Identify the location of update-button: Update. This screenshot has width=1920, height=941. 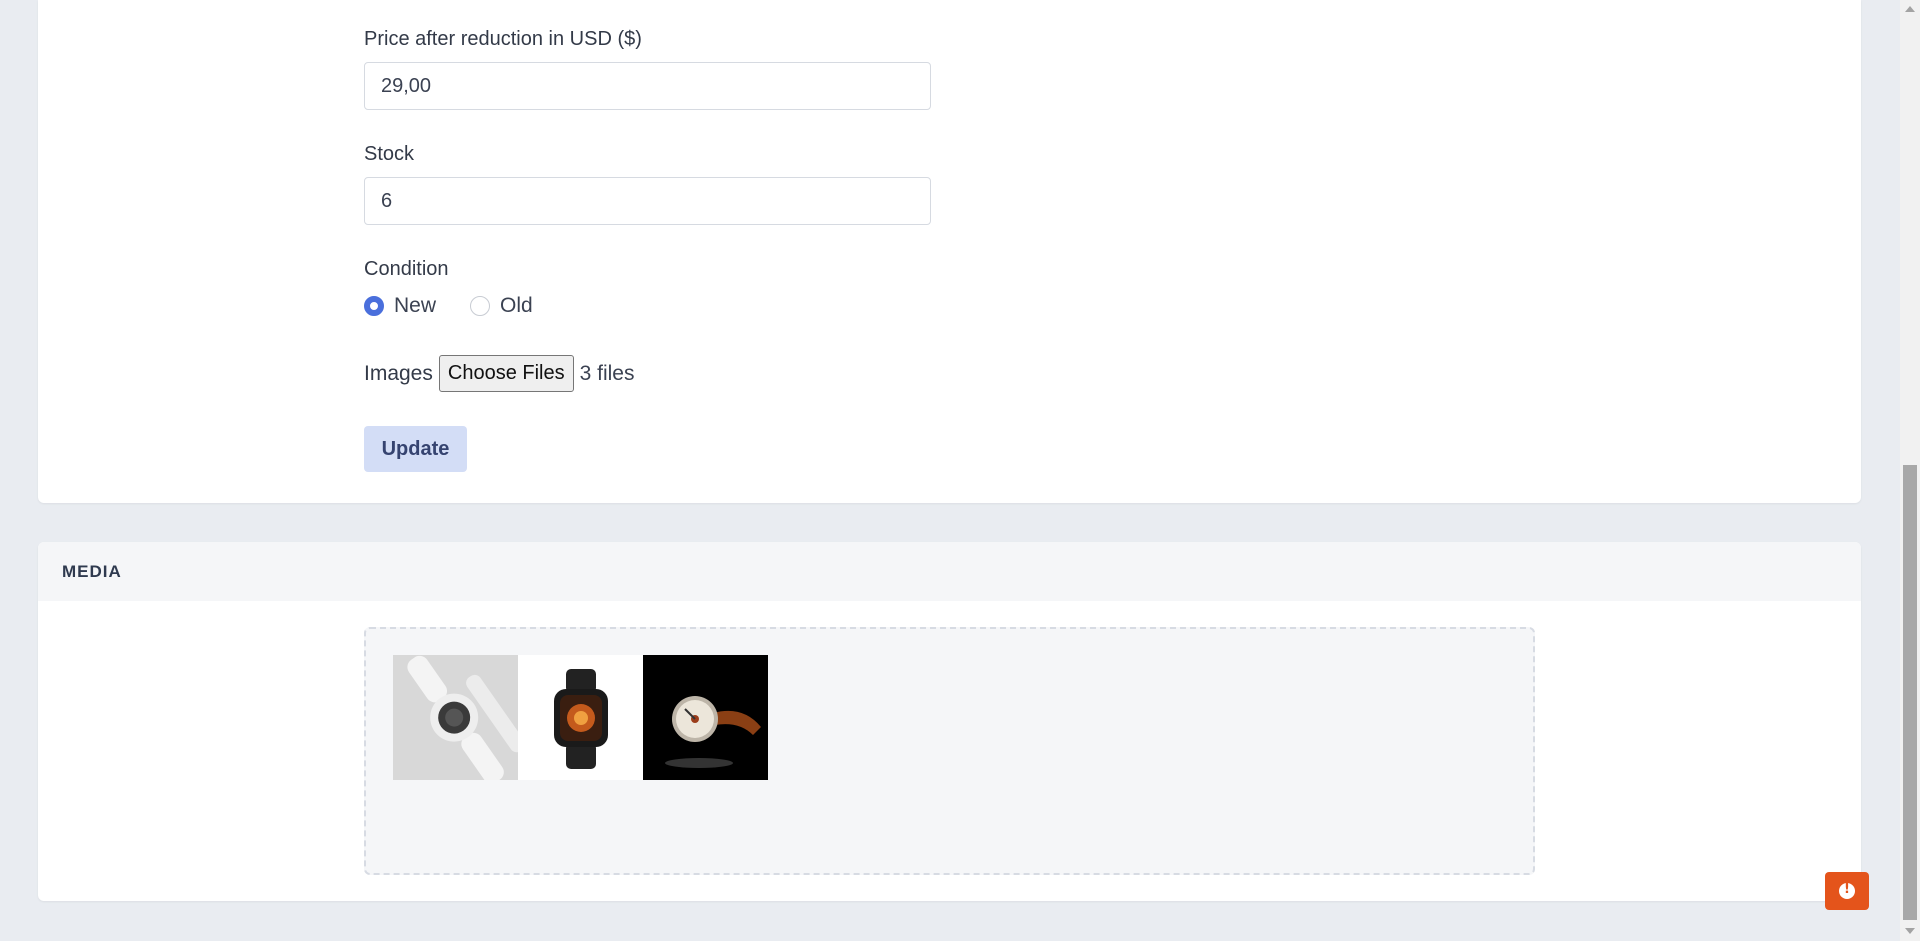
(415, 449).